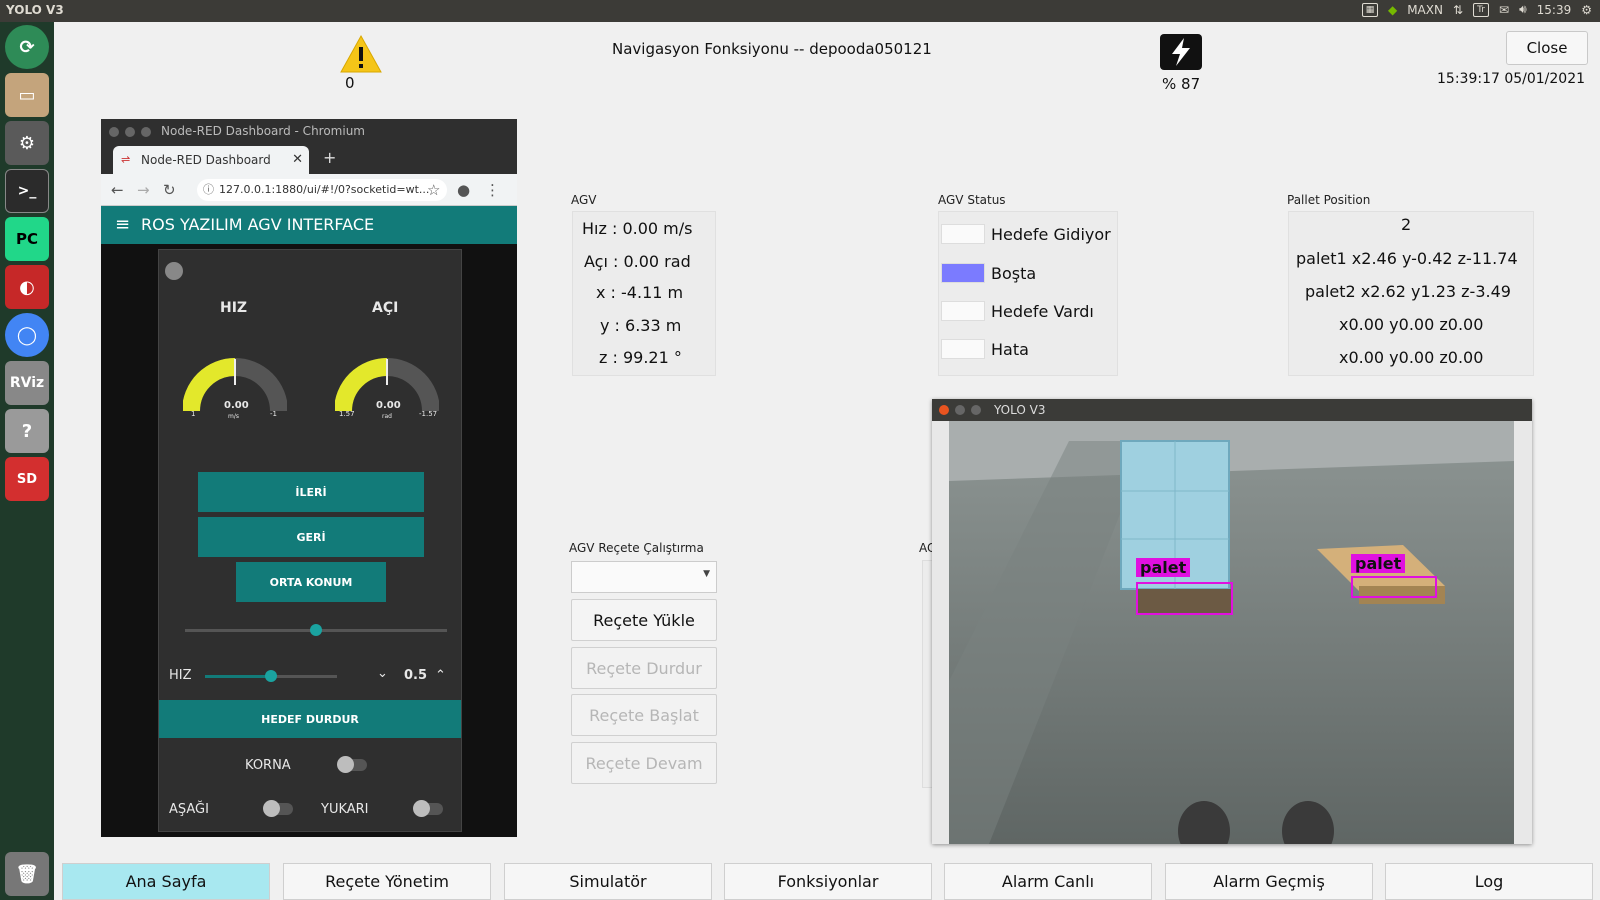  What do you see at coordinates (1020, 410) in the screenshot?
I see `yolo-window-title: YOLO V3` at bounding box center [1020, 410].